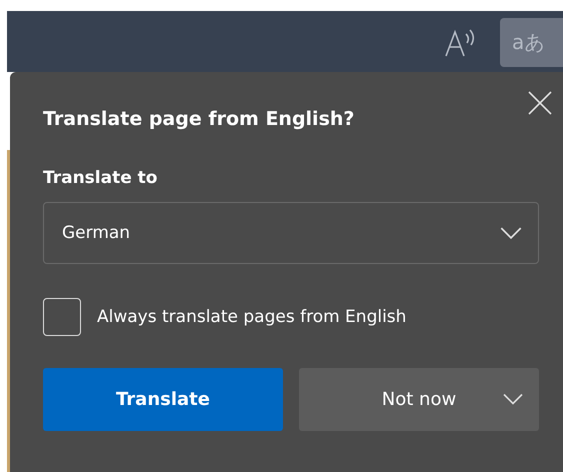 The image size is (563, 472). What do you see at coordinates (100, 178) in the screenshot?
I see `translate-to-label: Translate to` at bounding box center [100, 178].